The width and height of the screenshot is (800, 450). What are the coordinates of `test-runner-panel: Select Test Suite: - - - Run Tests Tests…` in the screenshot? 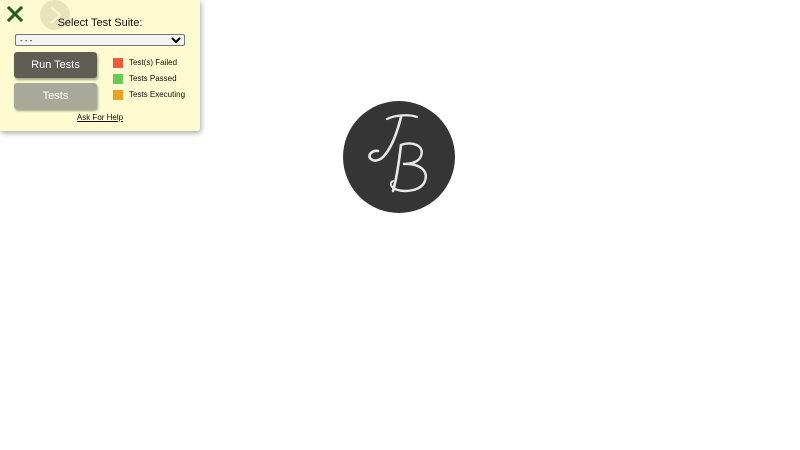 It's located at (100, 65).